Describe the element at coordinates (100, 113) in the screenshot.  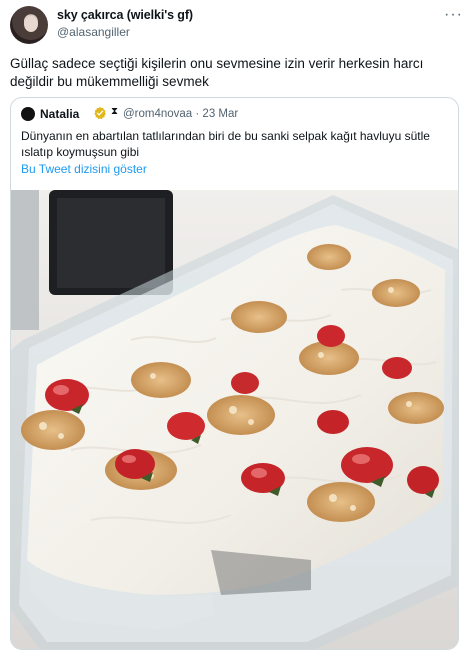
I see `gold-verified-icon` at that location.